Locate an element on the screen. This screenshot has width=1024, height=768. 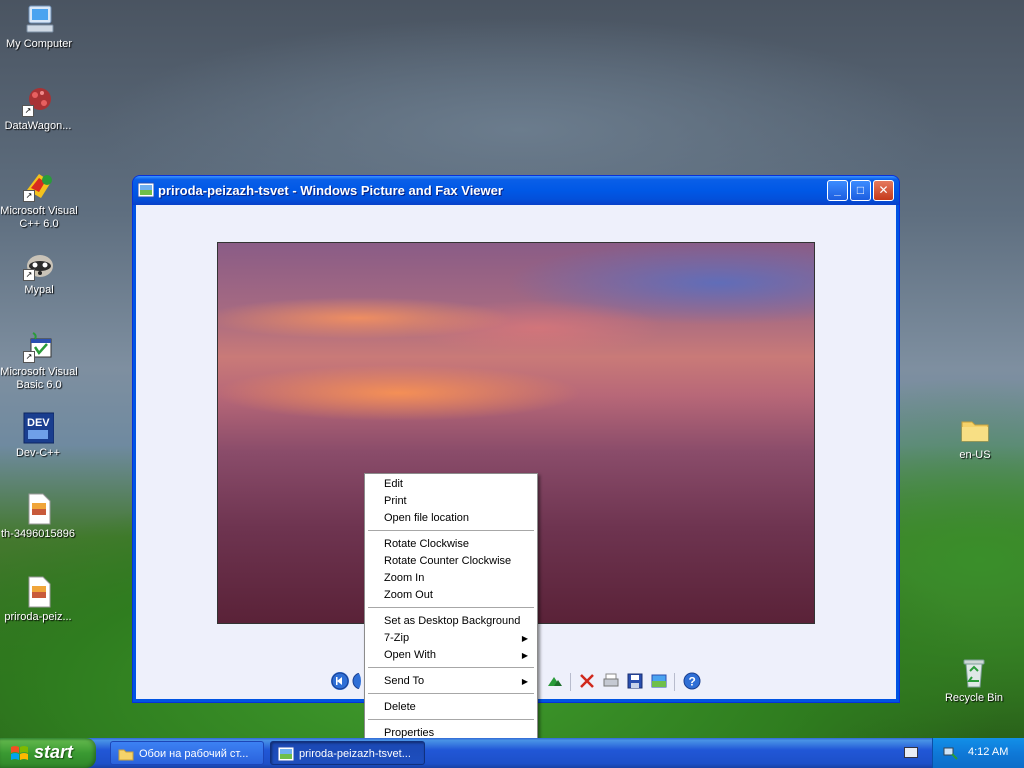
rotate-counterclockwise-button is located at coordinates (555, 681).